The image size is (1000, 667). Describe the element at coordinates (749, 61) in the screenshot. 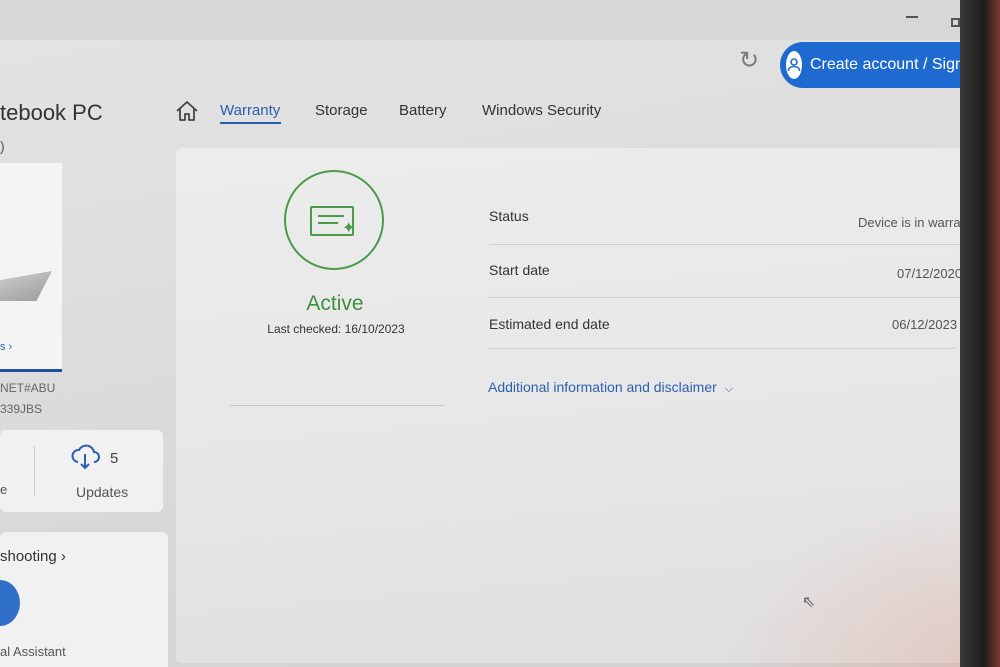

I see `refresh-icon: ↻` at that location.